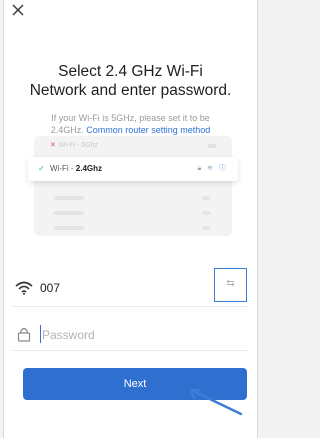 The image size is (320, 438). Describe the element at coordinates (67, 130) in the screenshot. I see `instruction-prefix: 2.4GHz.` at that location.